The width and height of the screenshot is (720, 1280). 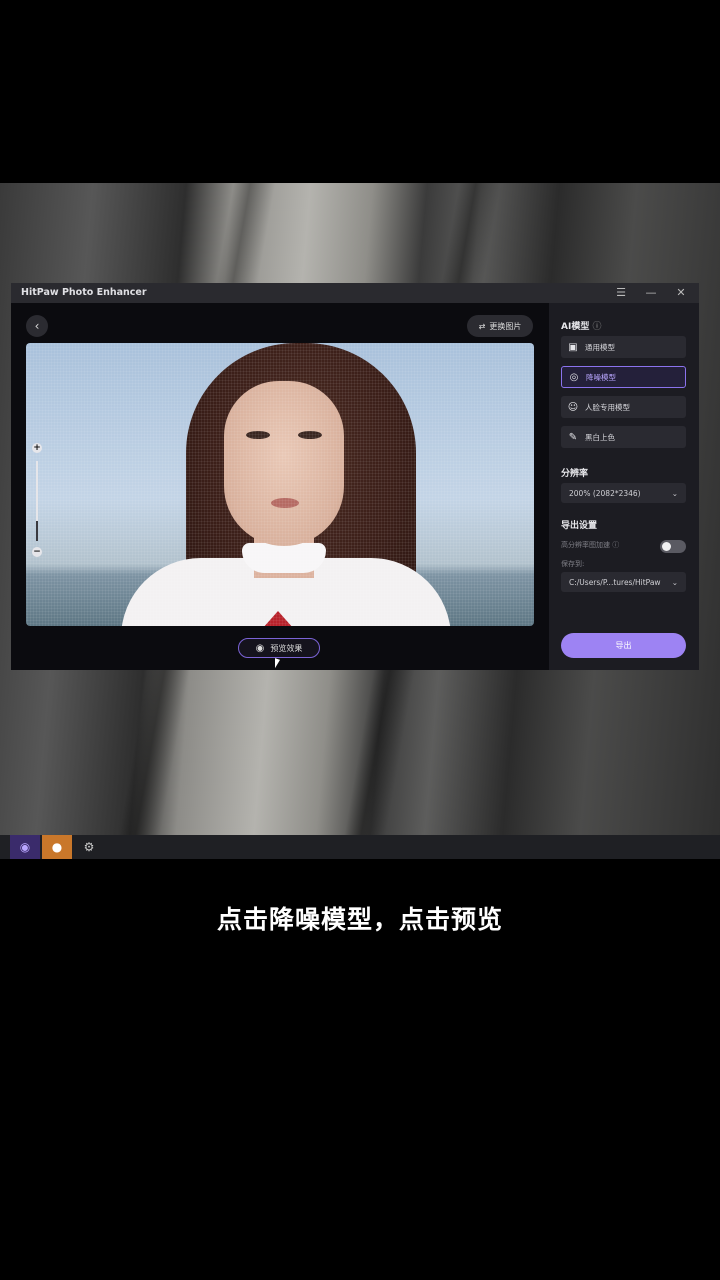 I want to click on save-path-select: C:/Users/P...tures/HitPaw ⌄, so click(x=623, y=582).